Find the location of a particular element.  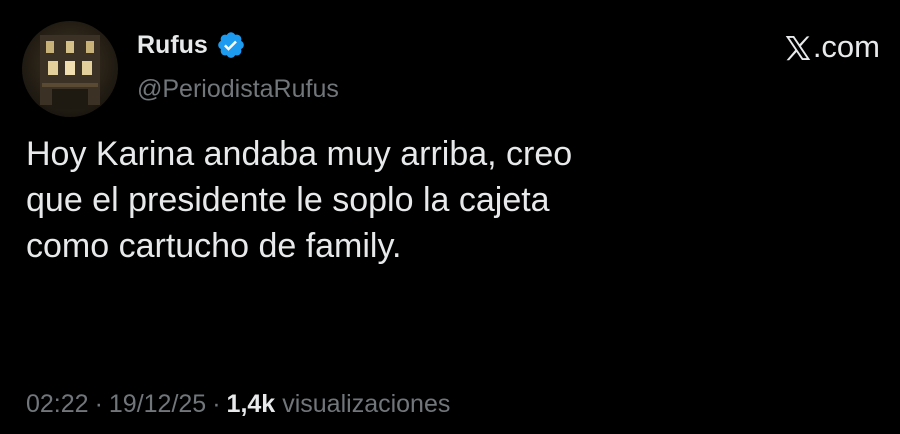

verified-badge-icon is located at coordinates (231, 45).